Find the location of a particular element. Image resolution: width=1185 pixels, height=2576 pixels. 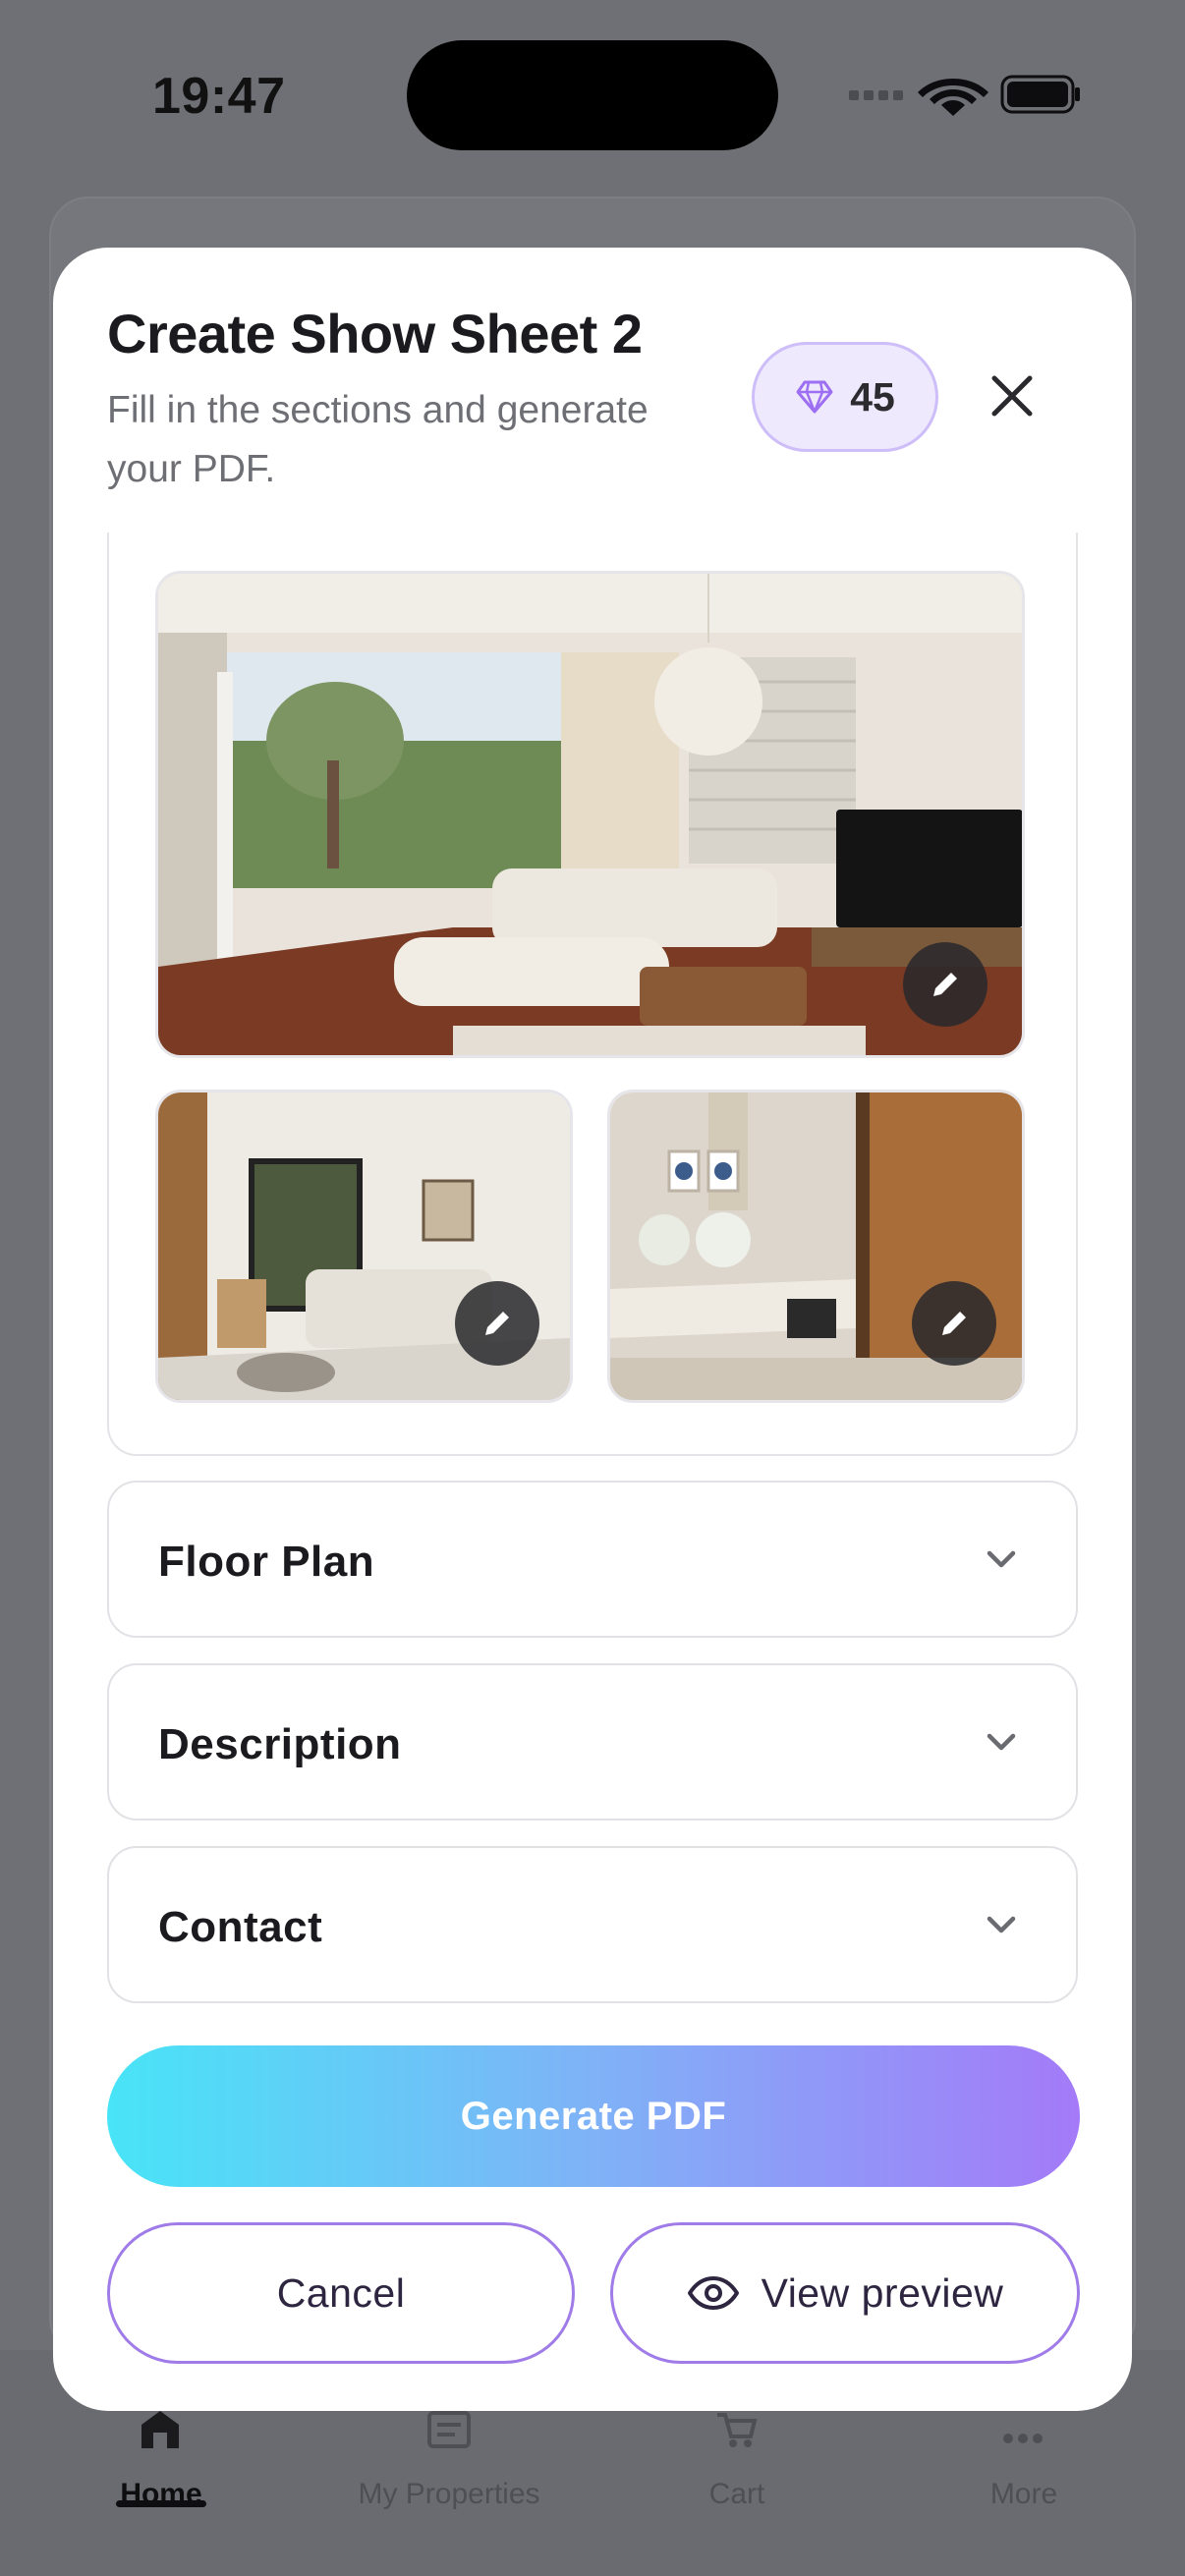

tab-cart: Cart is located at coordinates (737, 2494).